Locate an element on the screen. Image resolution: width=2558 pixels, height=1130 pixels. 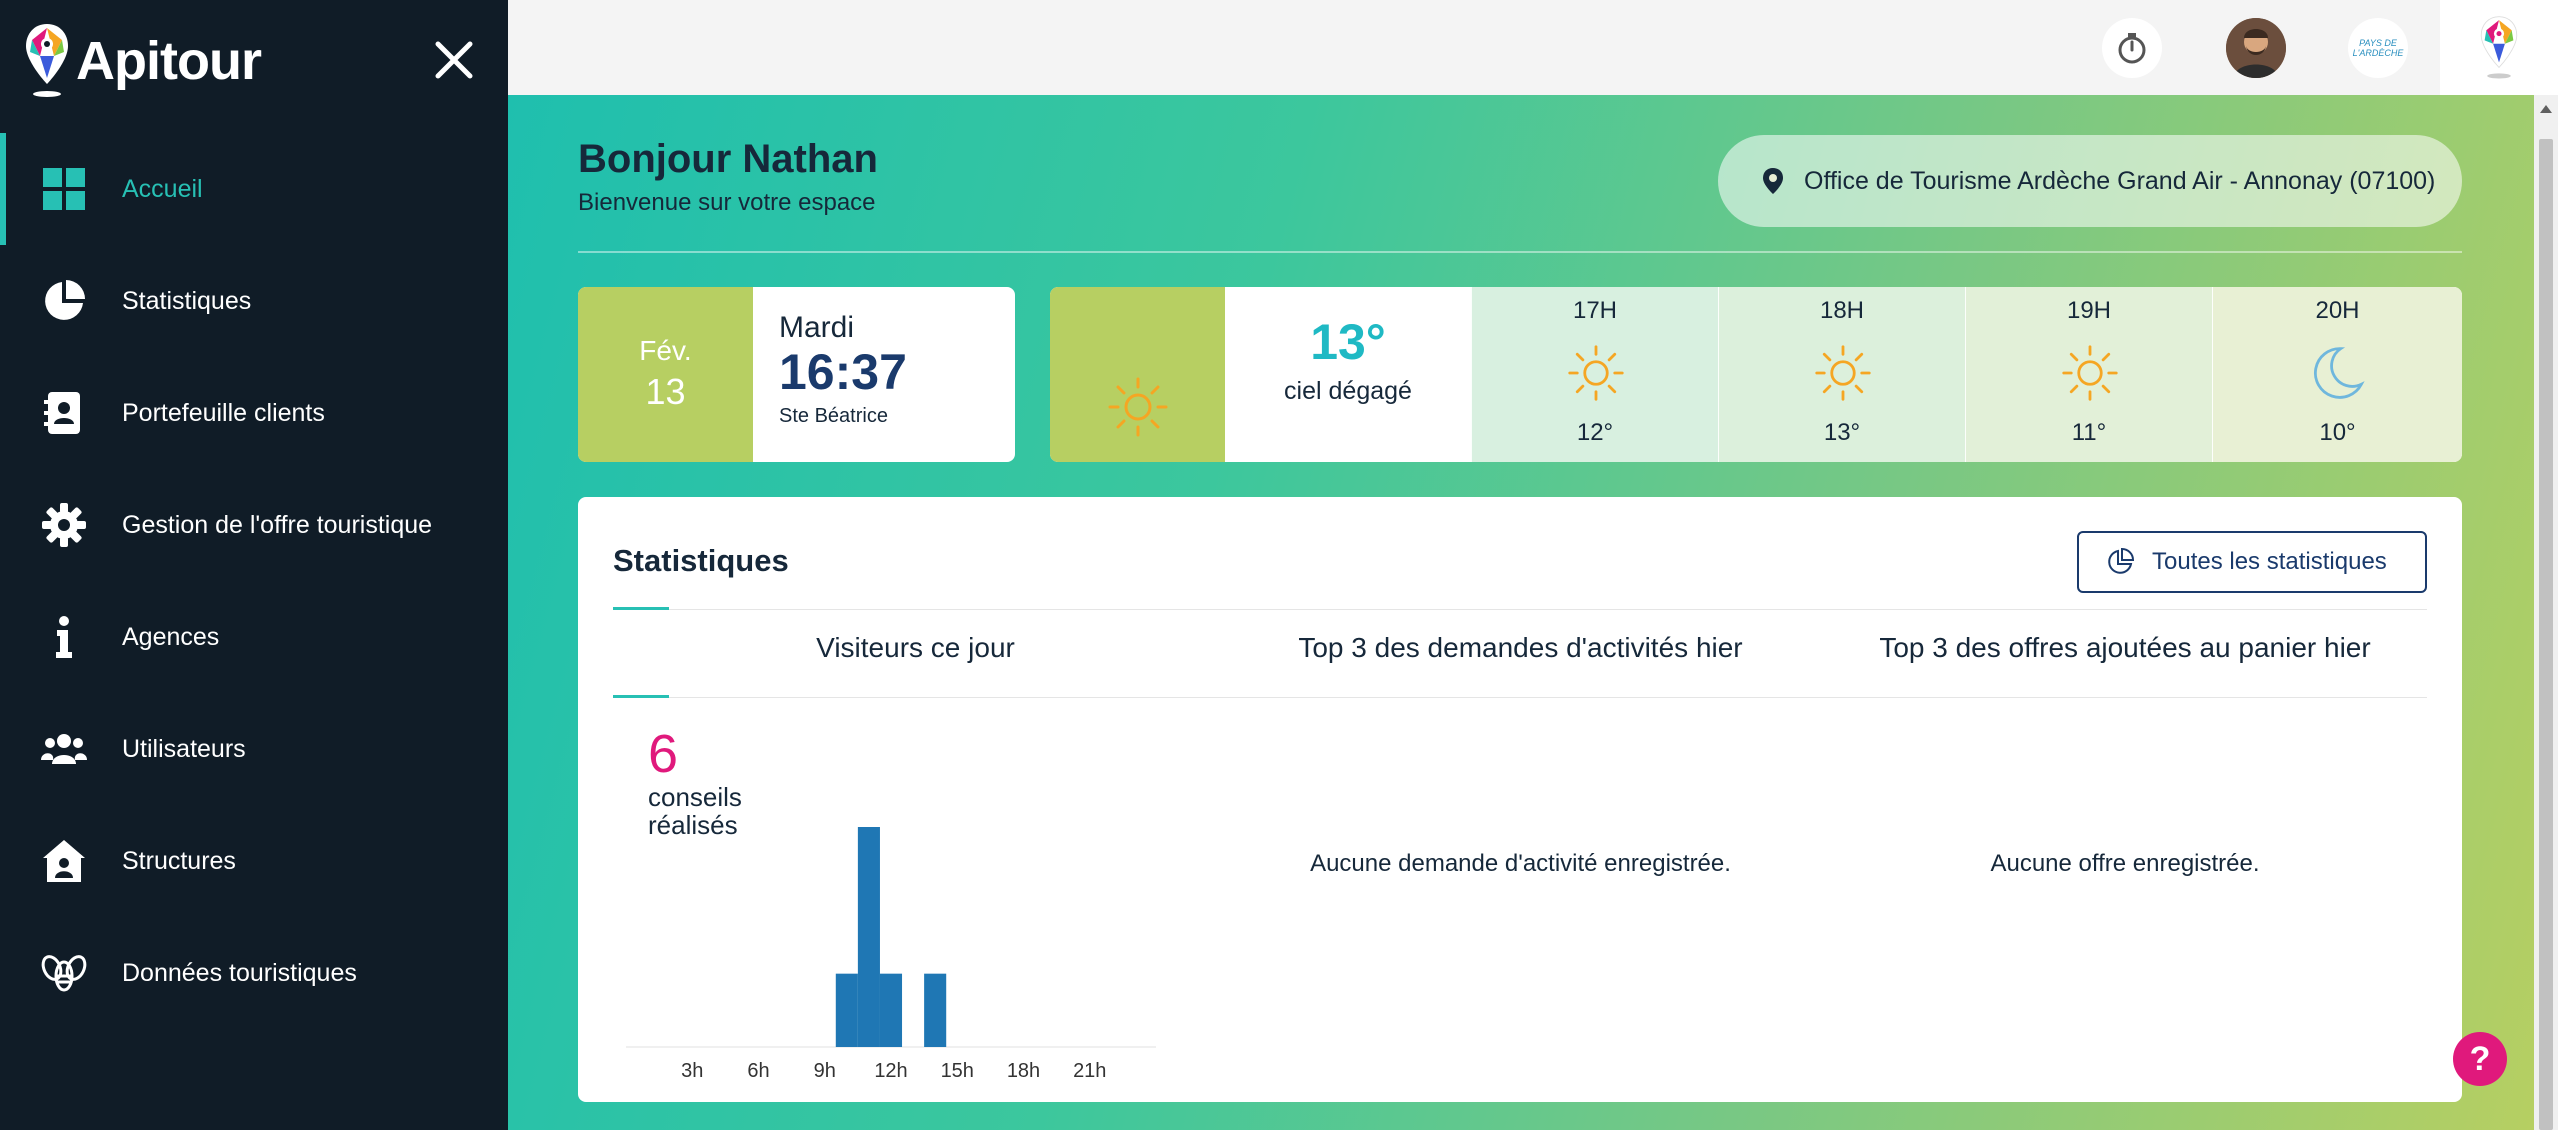
chart-tick-label: 3h is located at coordinates (692, 1071).